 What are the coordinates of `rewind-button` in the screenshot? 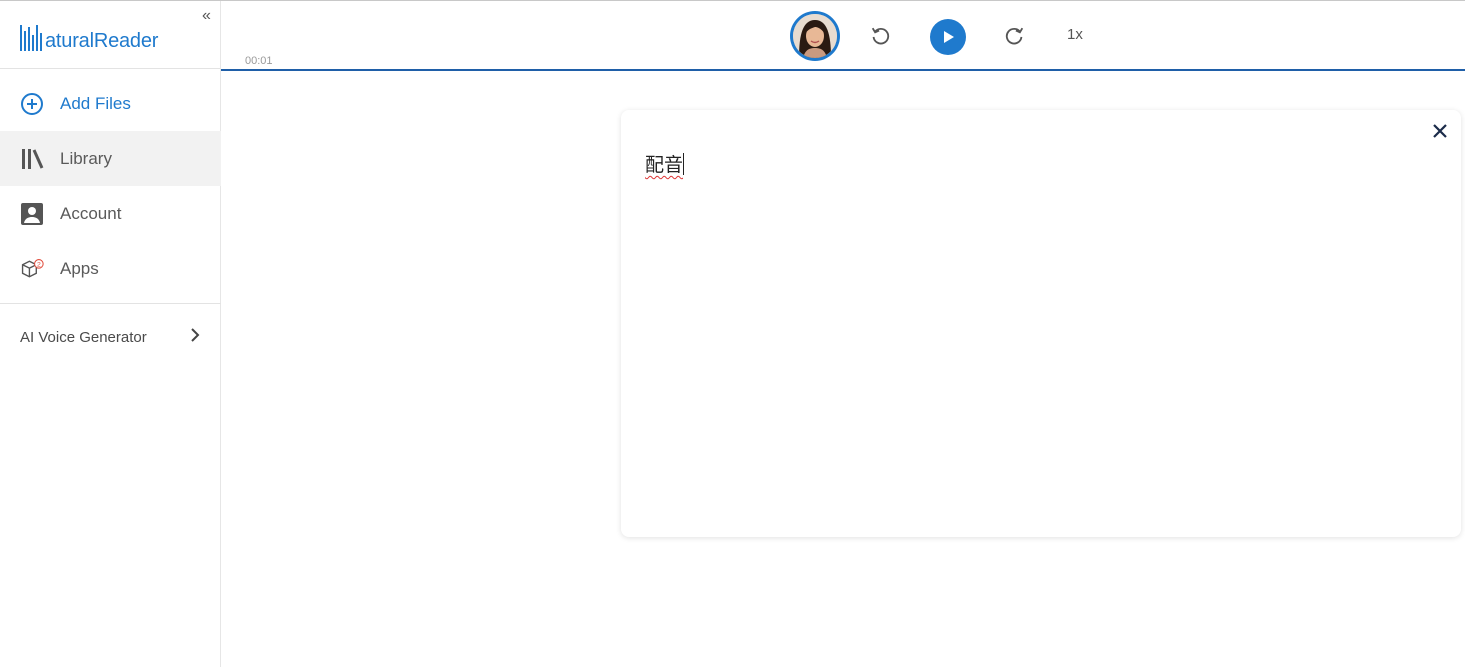 It's located at (880, 36).